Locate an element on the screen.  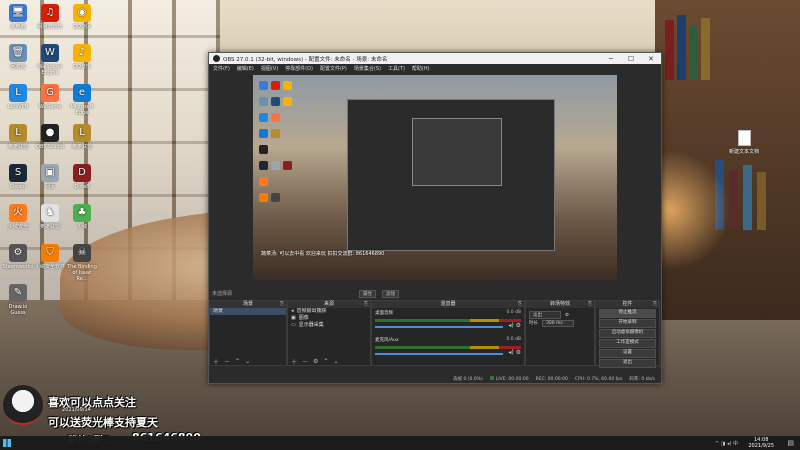
system-tray: ^ ◨ ◂) 中 is located at coordinates (726, 443).